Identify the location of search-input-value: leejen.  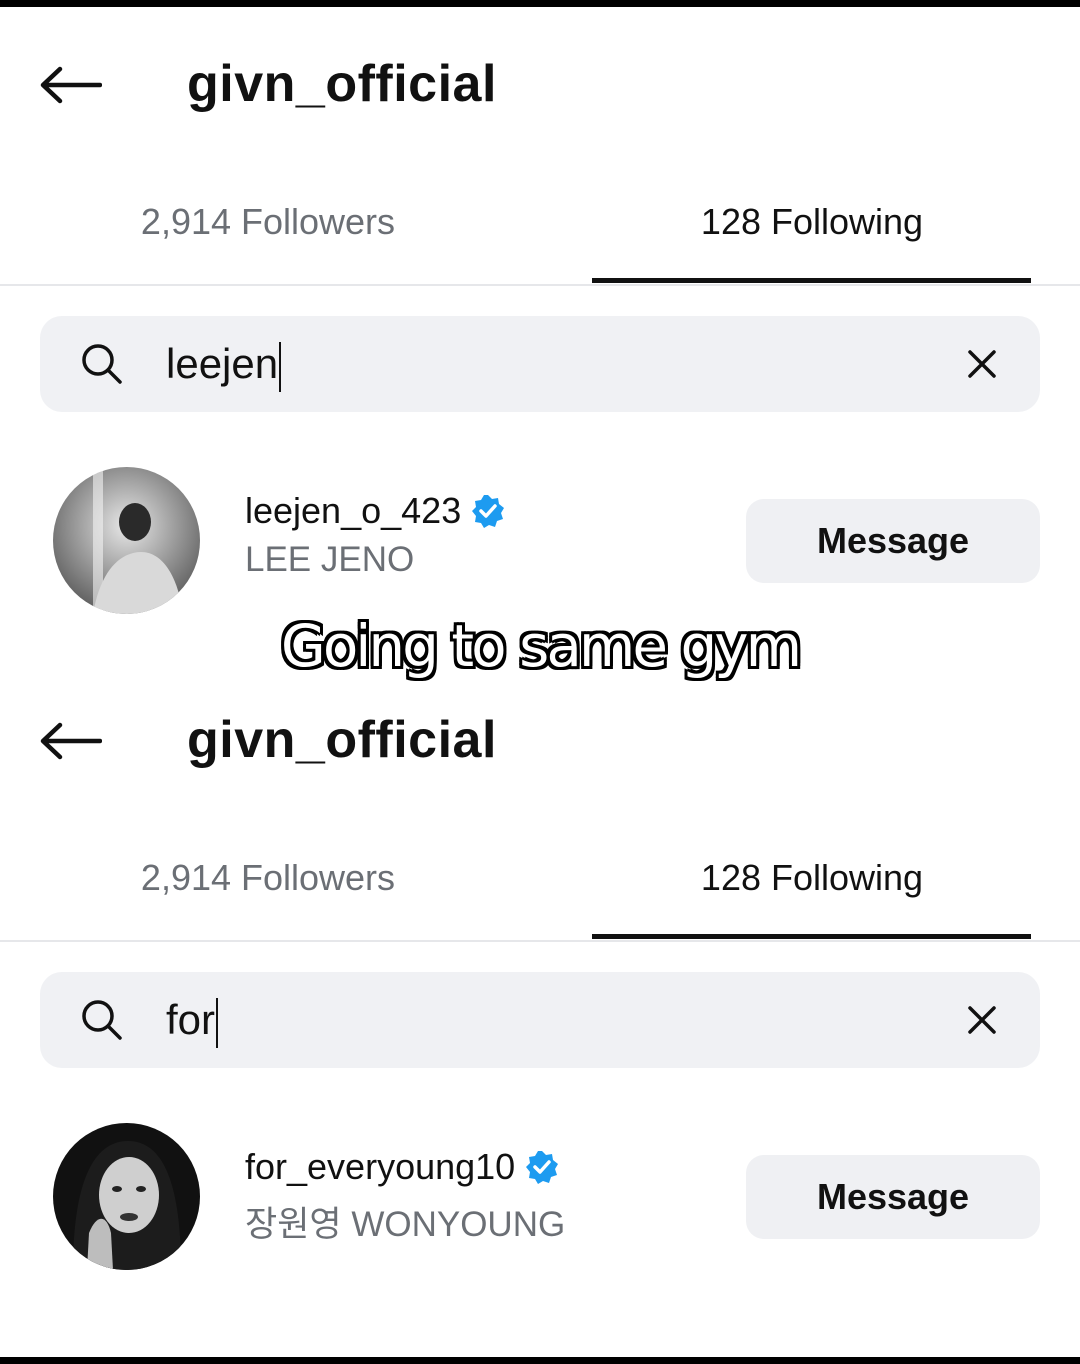
(222, 363).